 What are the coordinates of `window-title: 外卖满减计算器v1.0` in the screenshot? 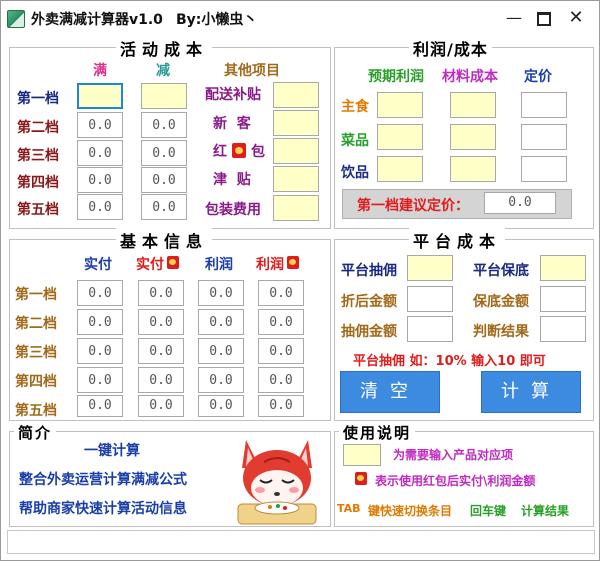 It's located at (97, 20).